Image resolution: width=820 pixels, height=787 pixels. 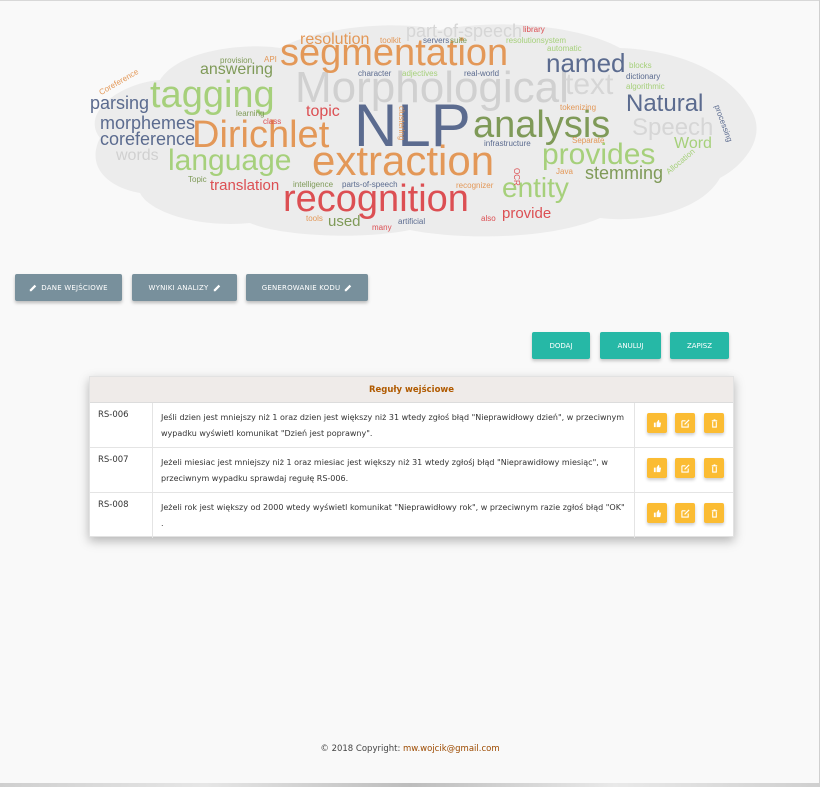 What do you see at coordinates (451, 749) in the screenshot?
I see `contact-email-link: mw.wojcik@gmail.com` at bounding box center [451, 749].